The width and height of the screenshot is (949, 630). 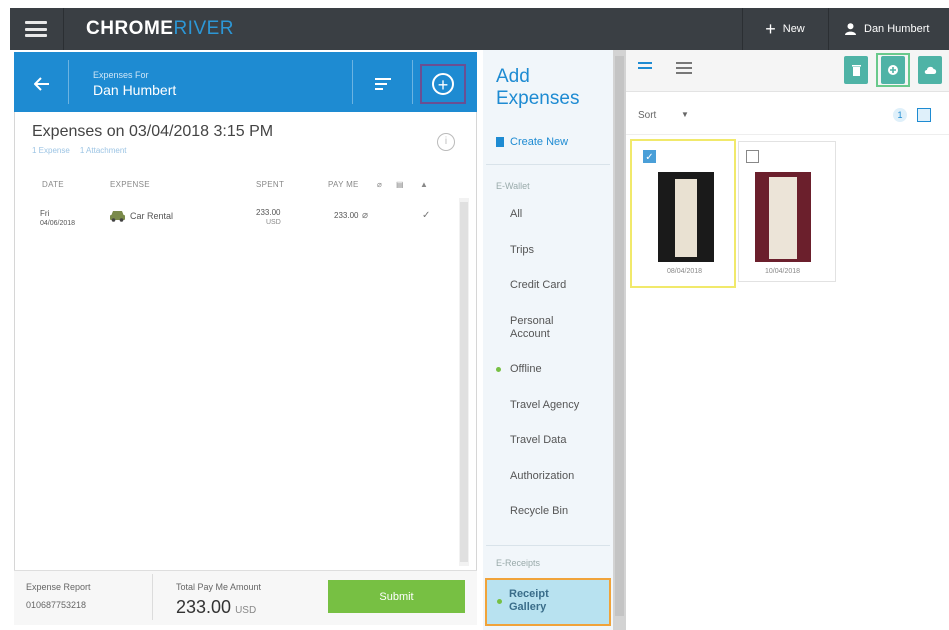 What do you see at coordinates (542, 476) in the screenshot?
I see `nav-item-authorization: Authorization` at bounding box center [542, 476].